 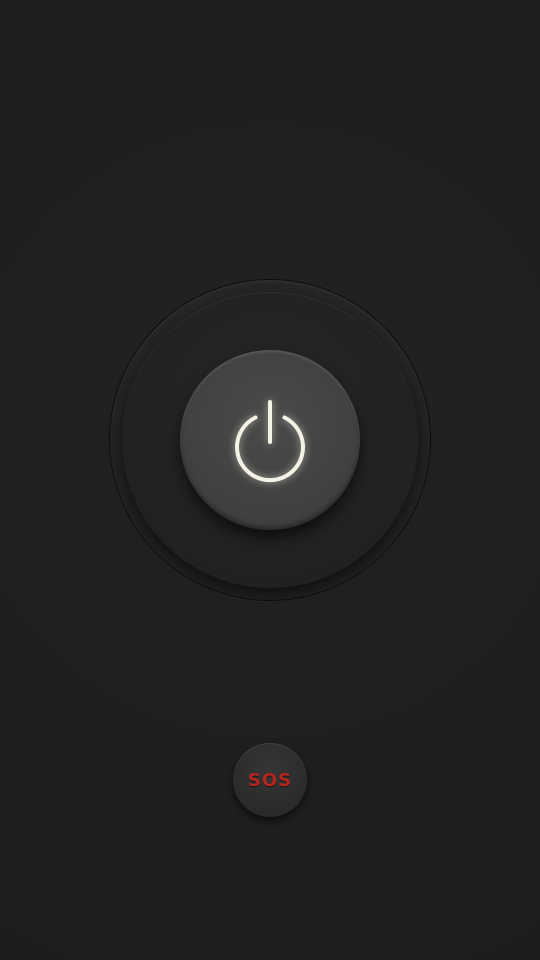 I want to click on power-button, so click(x=270, y=440).